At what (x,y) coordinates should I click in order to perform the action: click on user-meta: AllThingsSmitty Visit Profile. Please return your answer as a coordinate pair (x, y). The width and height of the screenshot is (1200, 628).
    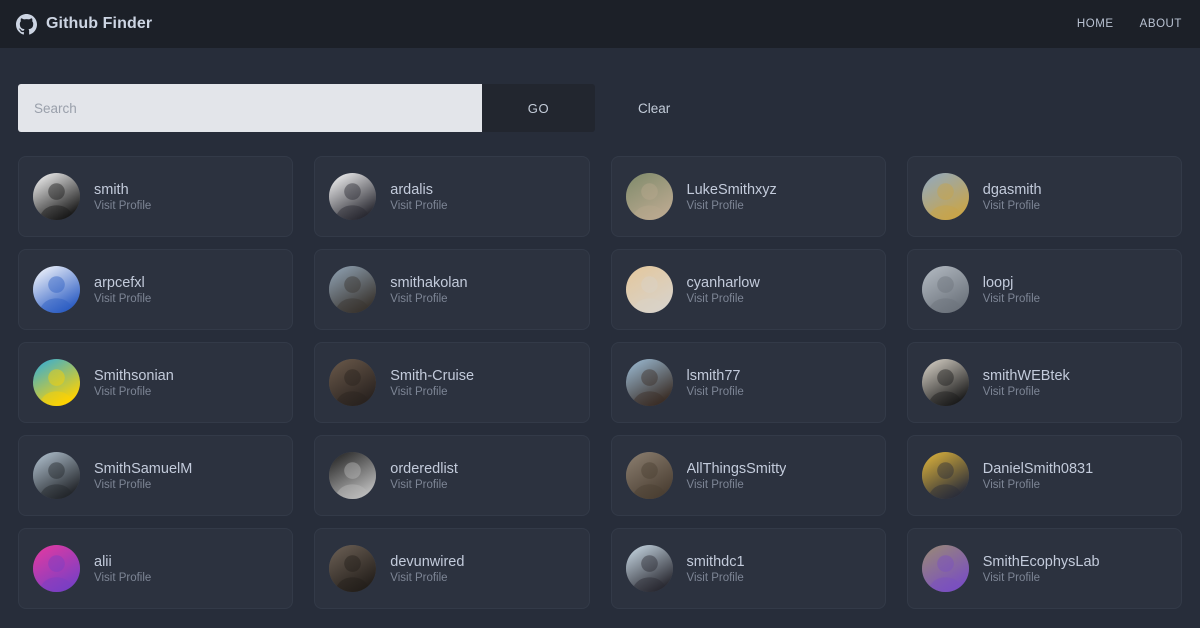
    Looking at the image, I should click on (737, 476).